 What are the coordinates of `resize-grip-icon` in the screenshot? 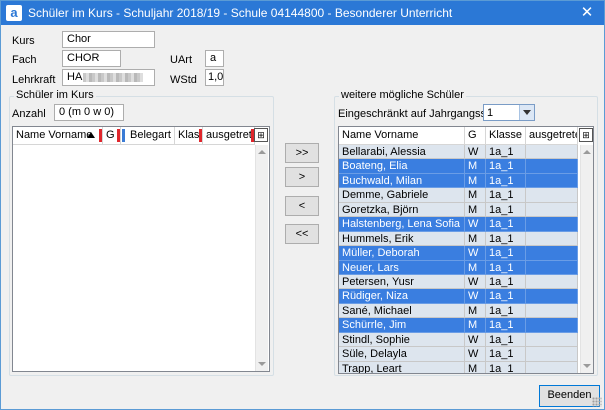 It's located at (597, 402).